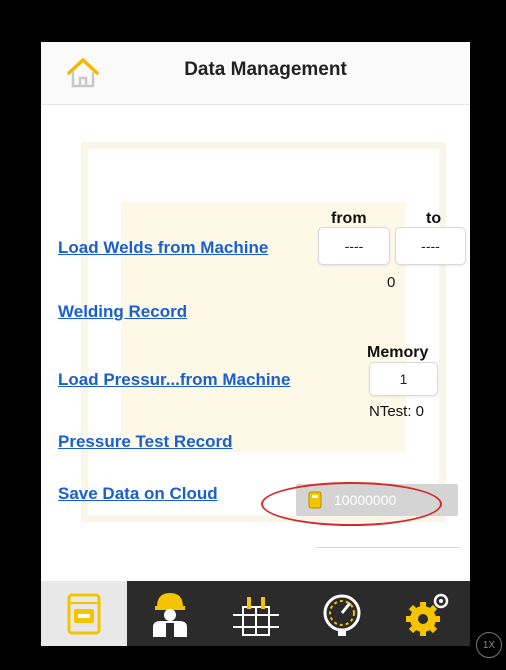  I want to click on tab-pressure, so click(342, 613).